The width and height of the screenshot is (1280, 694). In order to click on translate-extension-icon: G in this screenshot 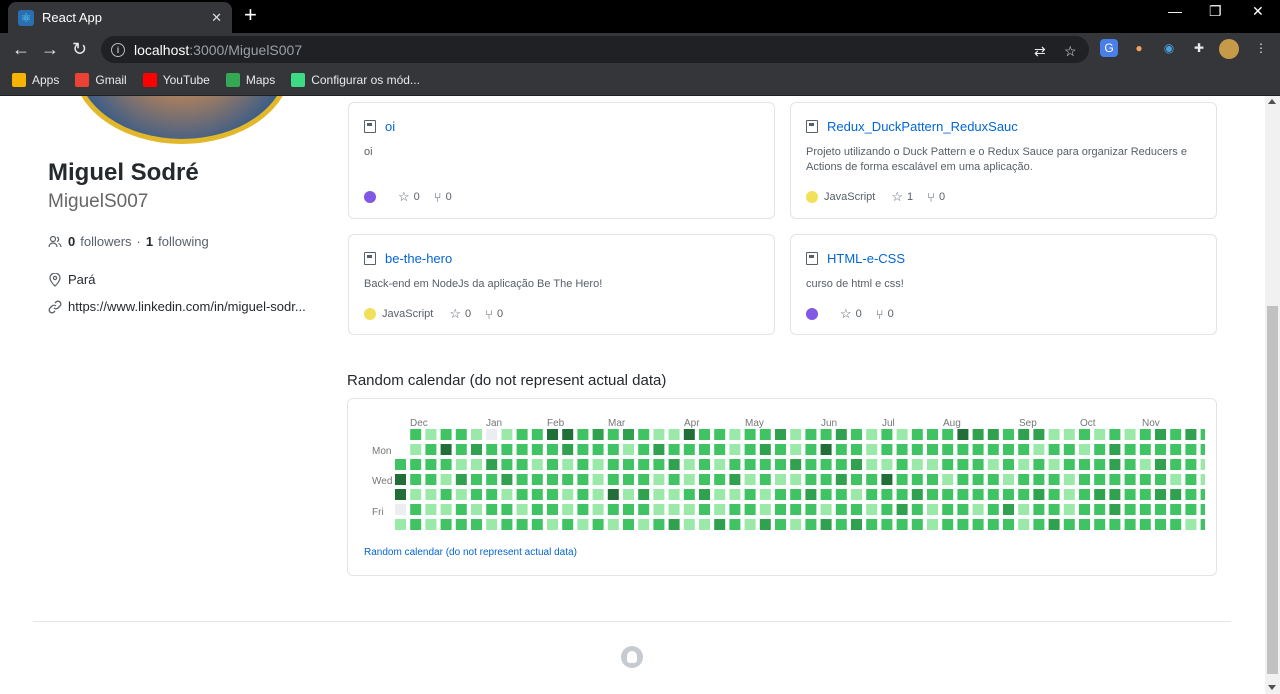, I will do `click(1109, 48)`.